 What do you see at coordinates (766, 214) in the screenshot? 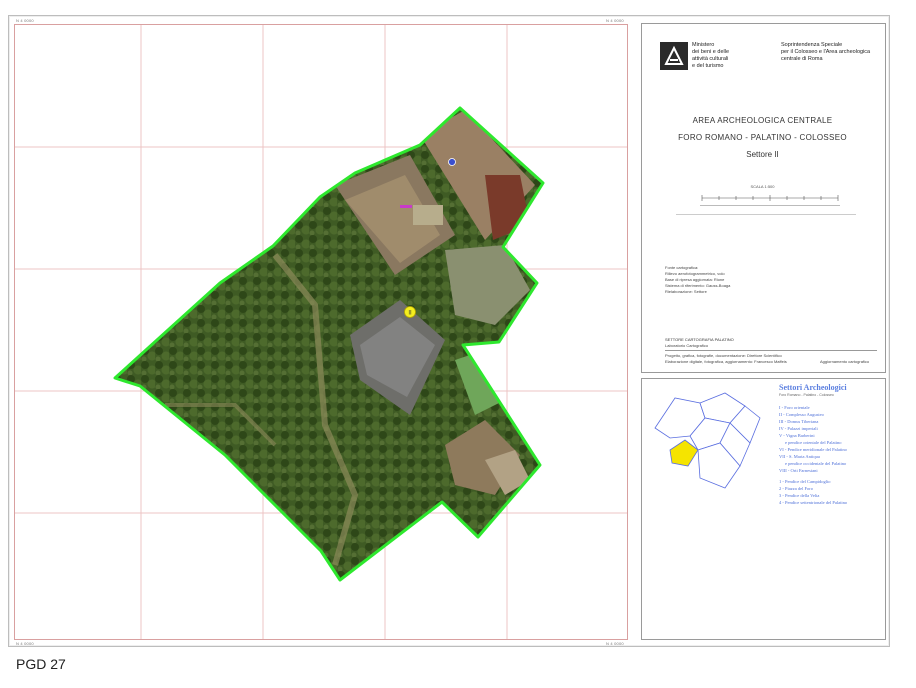
I see `scale-notes-line` at bounding box center [766, 214].